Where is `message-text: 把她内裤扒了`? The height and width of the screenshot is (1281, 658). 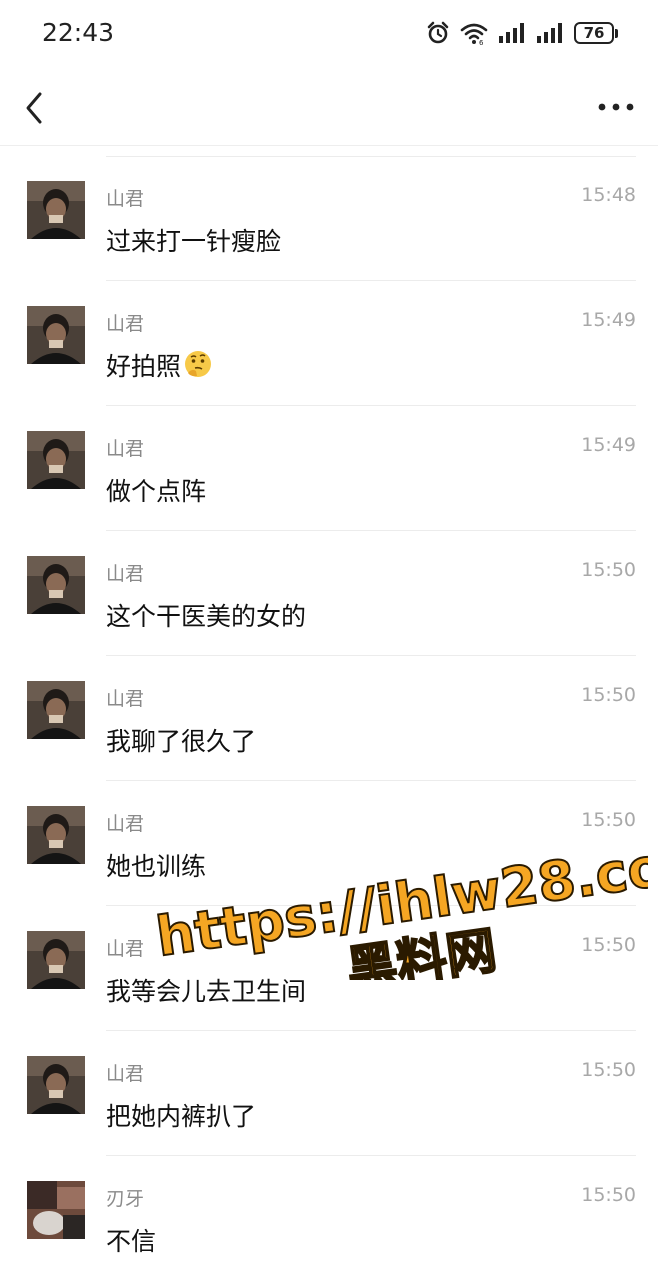 message-text: 把她内裤扒了 is located at coordinates (181, 1115).